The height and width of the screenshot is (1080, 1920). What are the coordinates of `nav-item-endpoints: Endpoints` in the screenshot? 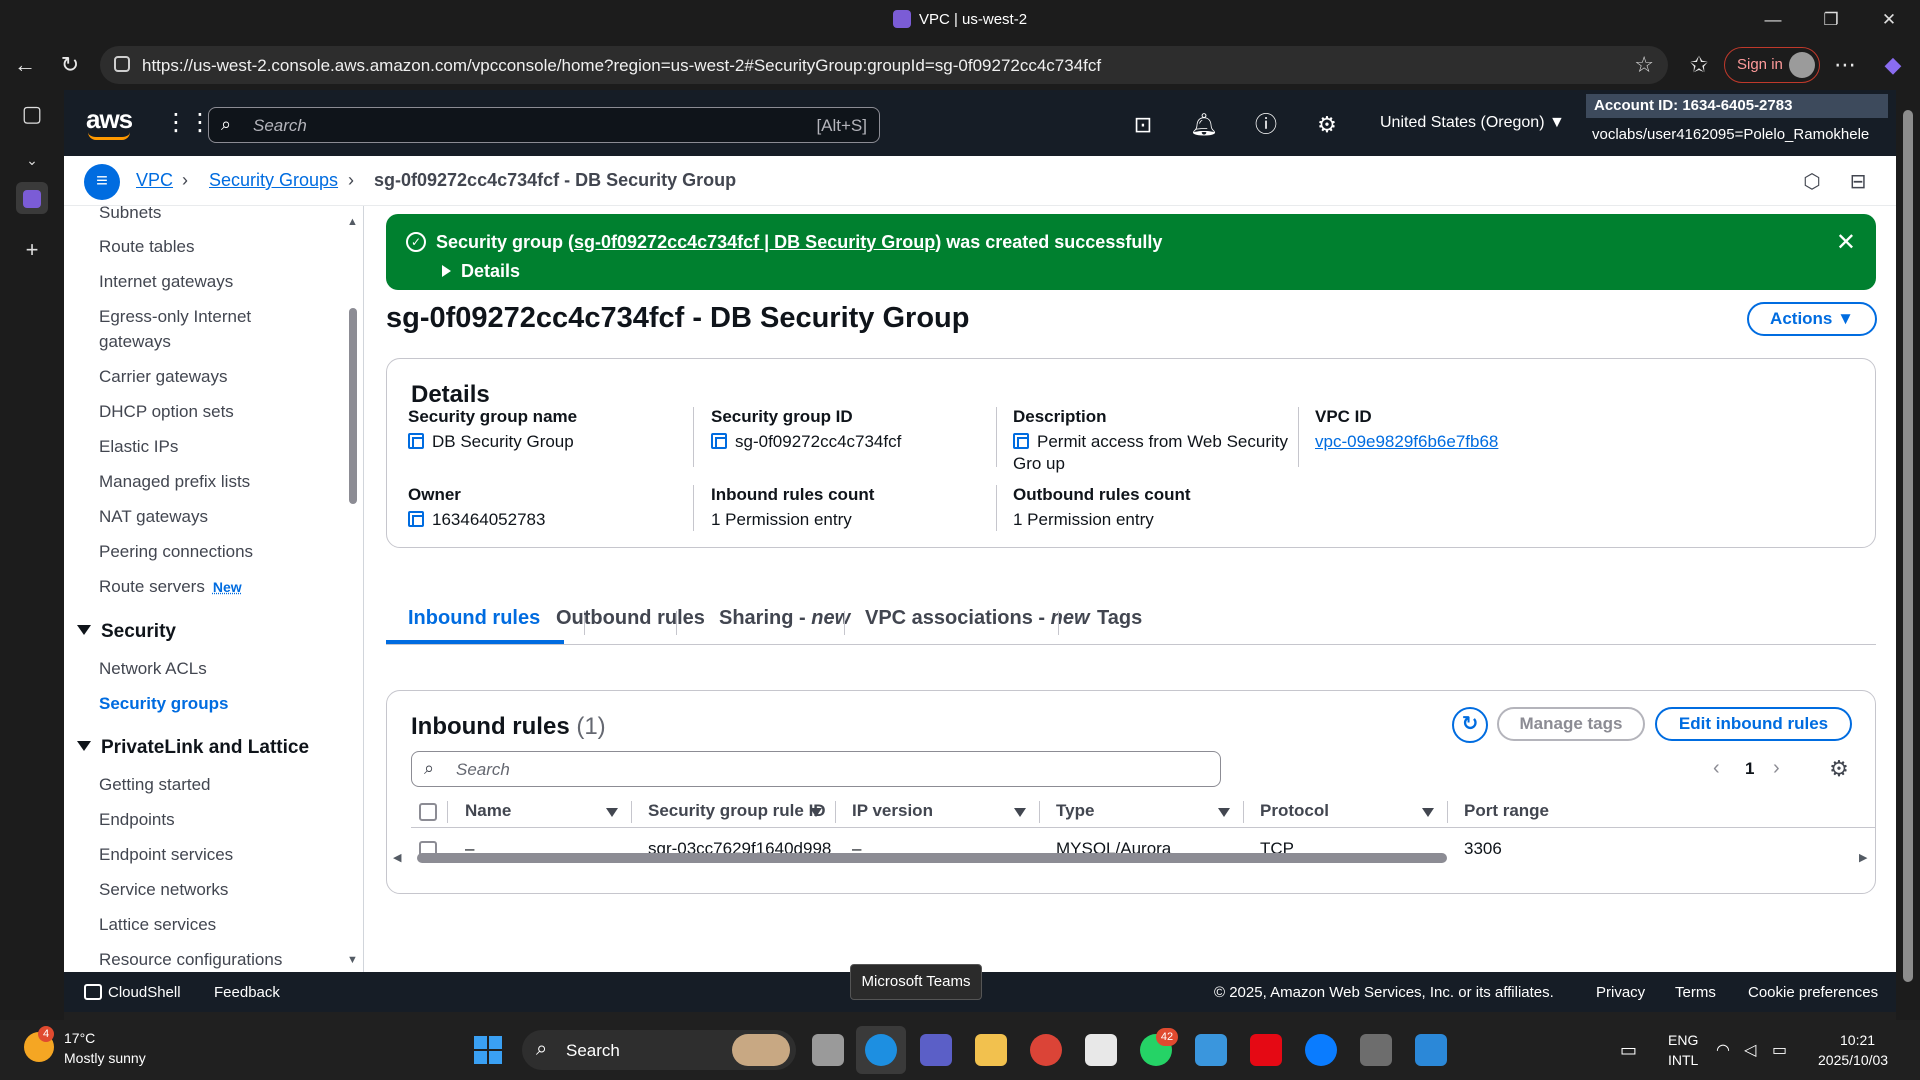 It's located at (209, 819).